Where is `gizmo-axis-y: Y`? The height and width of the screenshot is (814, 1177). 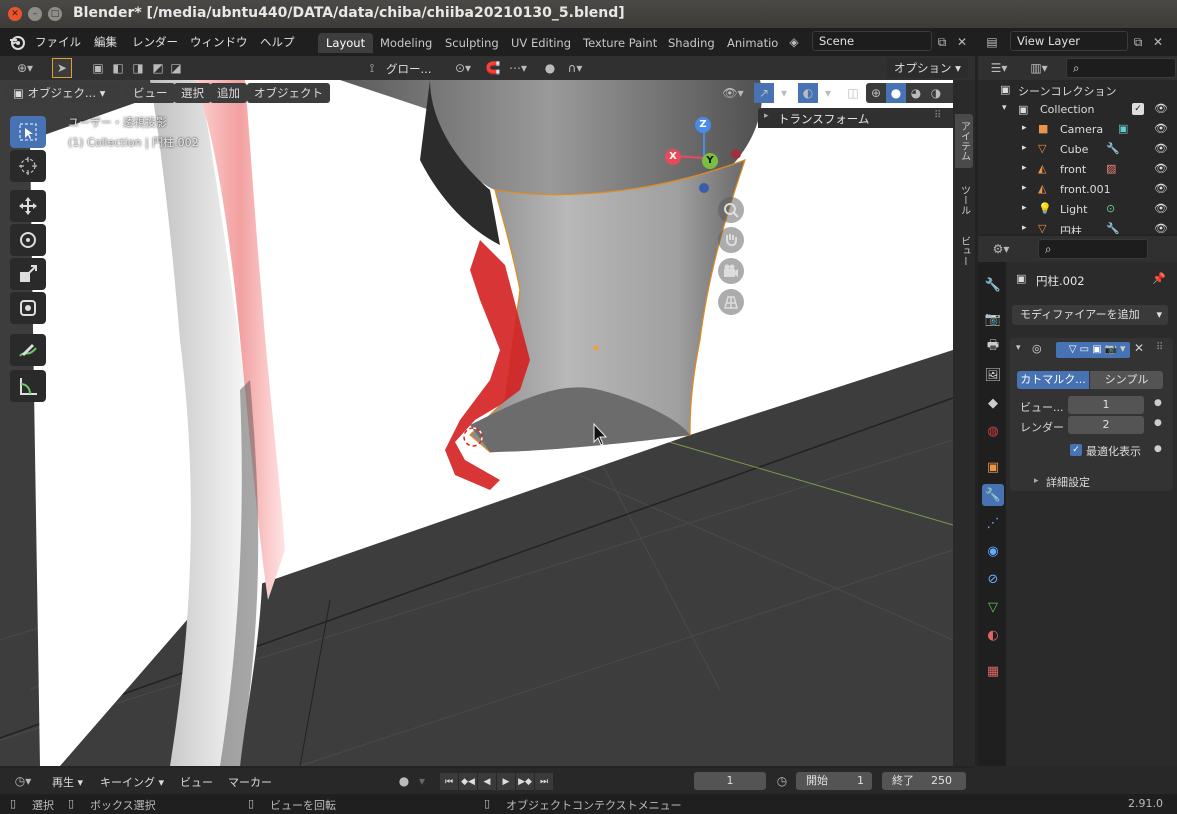 gizmo-axis-y: Y is located at coordinates (710, 161).